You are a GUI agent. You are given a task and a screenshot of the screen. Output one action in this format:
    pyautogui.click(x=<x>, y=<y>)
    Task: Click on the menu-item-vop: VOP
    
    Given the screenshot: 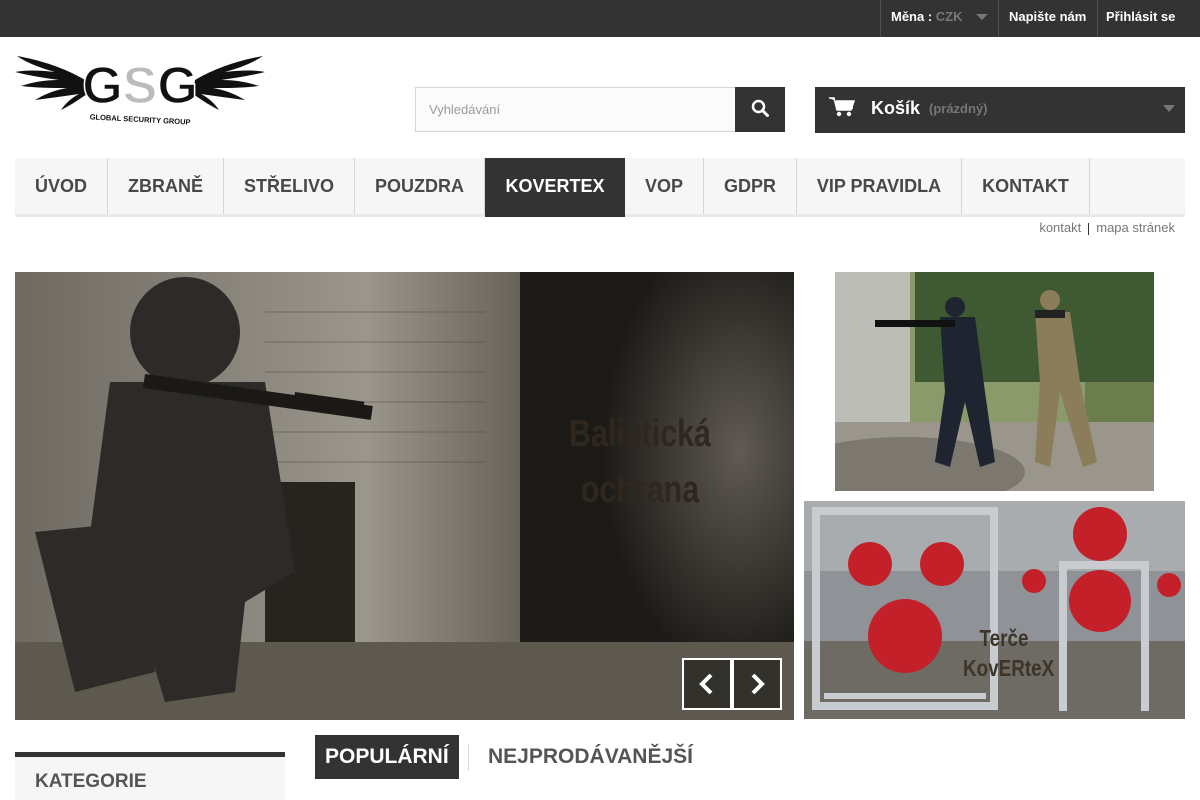 What is the action you would take?
    pyautogui.click(x=664, y=186)
    